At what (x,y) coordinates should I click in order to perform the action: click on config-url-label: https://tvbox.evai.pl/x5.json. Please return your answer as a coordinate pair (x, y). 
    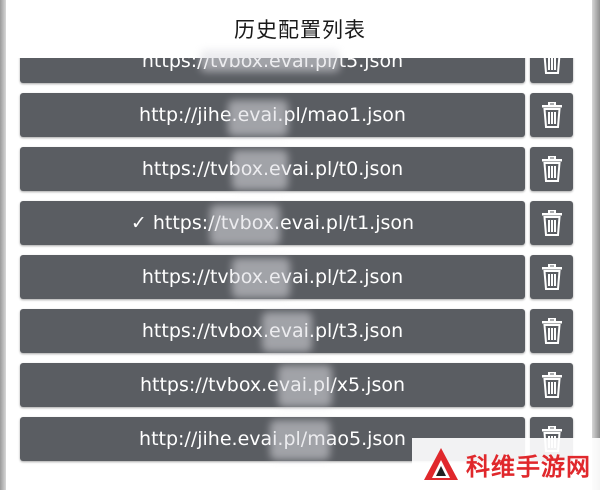
    Looking at the image, I should click on (272, 385).